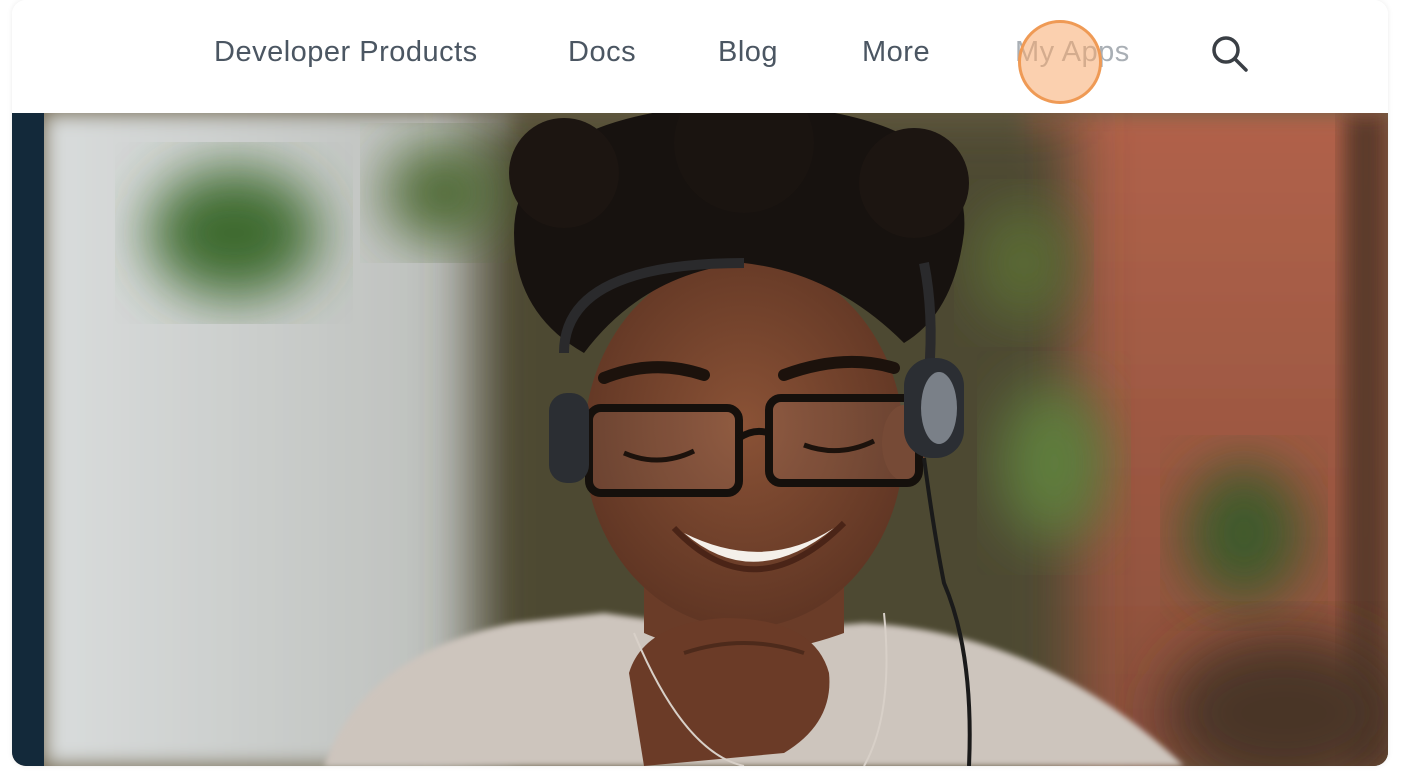 The width and height of the screenshot is (1410, 784). Describe the element at coordinates (346, 52) in the screenshot. I see `nav-link-developer-products: Developer Products` at that location.